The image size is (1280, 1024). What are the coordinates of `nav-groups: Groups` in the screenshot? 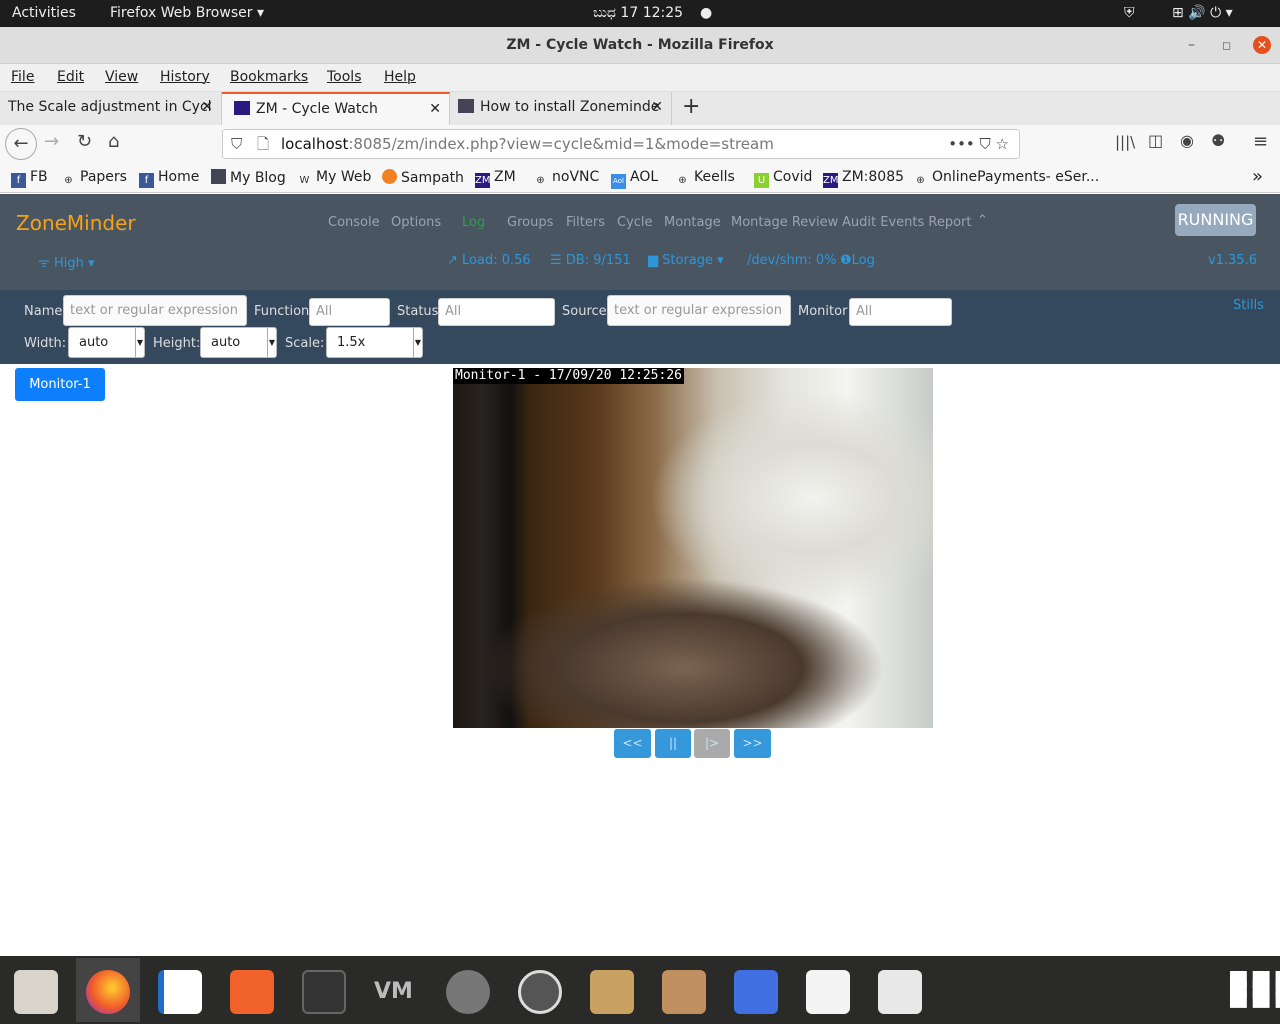 It's located at (530, 222).